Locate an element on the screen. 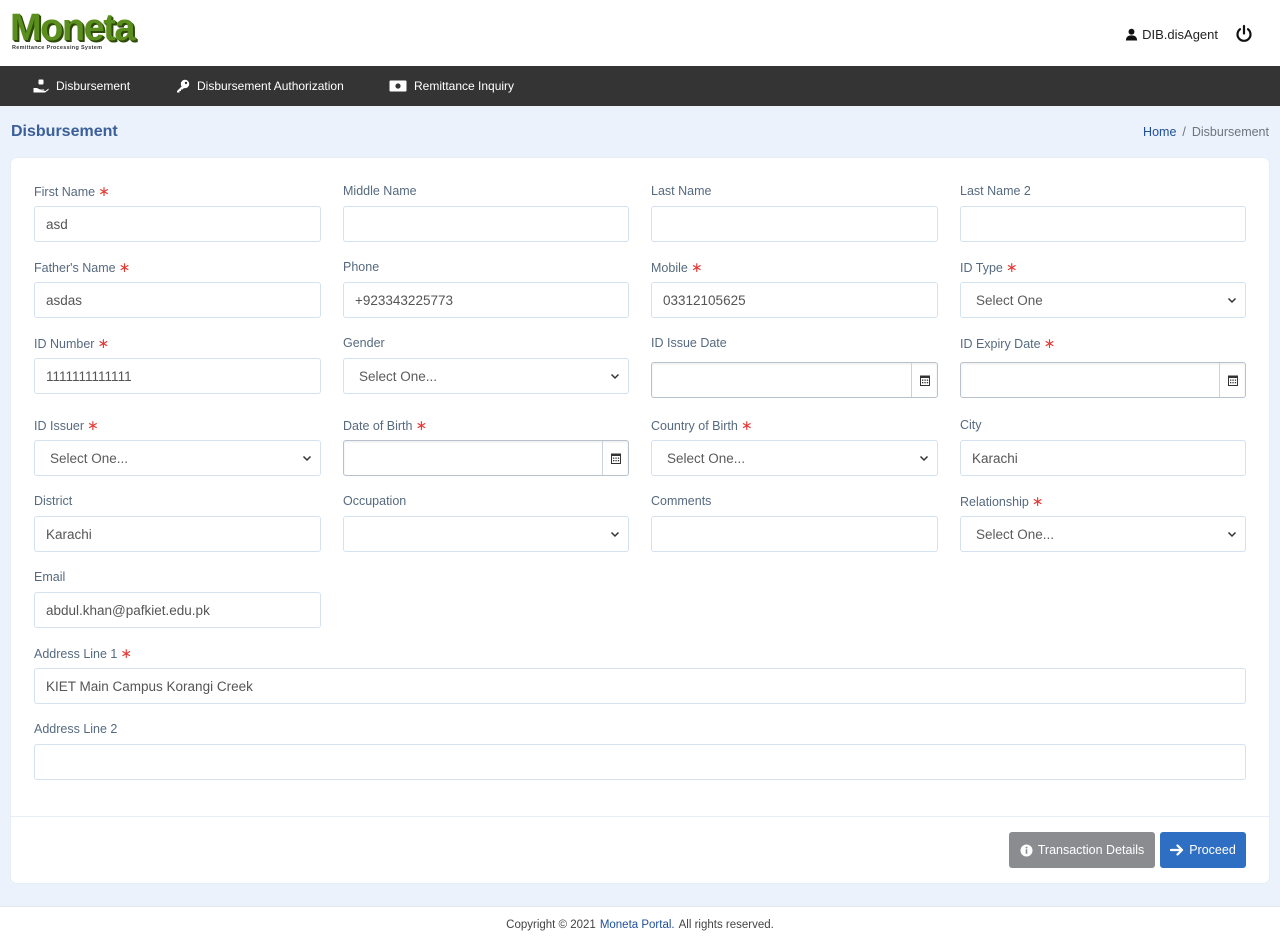  occupation-label: Occupation is located at coordinates (375, 501).